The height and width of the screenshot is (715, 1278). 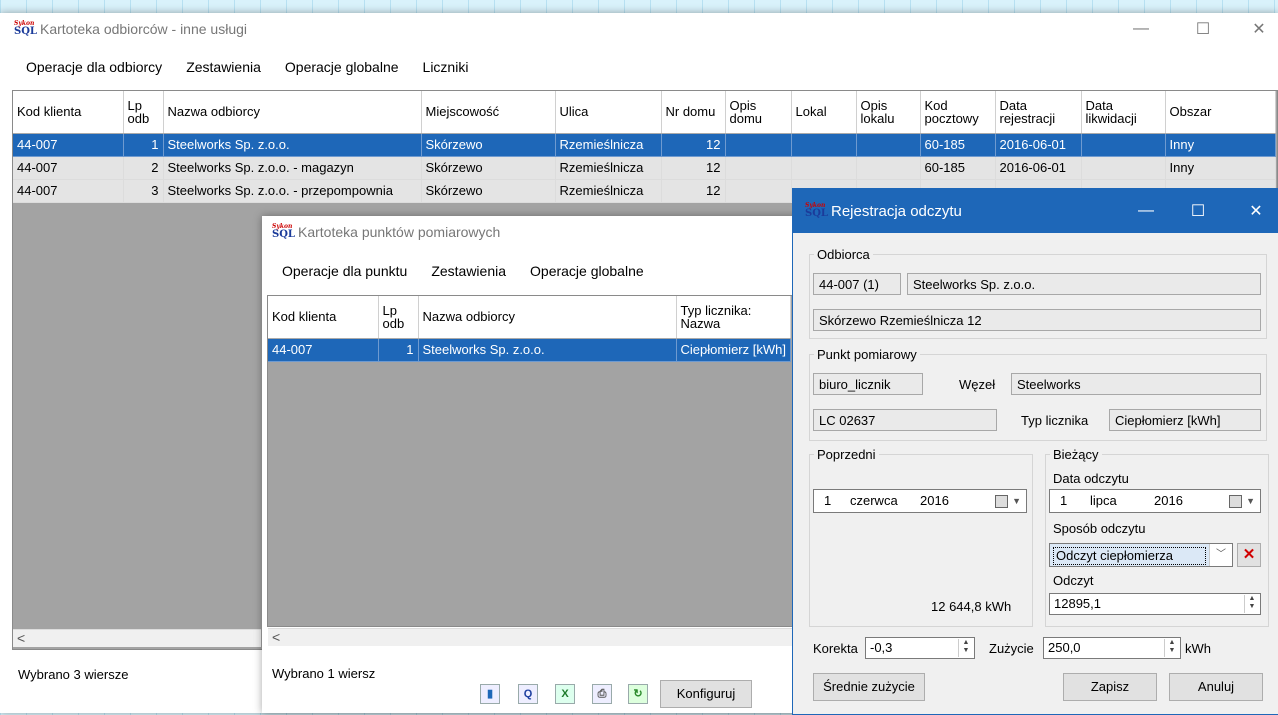 I want to click on dialog-minimize-button: —, so click(x=1146, y=211).